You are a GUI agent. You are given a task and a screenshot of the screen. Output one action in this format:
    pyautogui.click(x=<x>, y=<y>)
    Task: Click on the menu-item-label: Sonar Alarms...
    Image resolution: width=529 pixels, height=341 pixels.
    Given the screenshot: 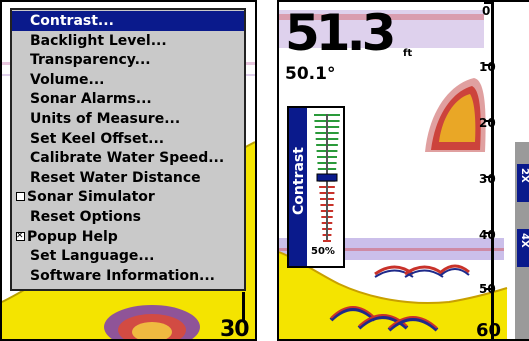 What is the action you would take?
    pyautogui.click(x=91, y=99)
    